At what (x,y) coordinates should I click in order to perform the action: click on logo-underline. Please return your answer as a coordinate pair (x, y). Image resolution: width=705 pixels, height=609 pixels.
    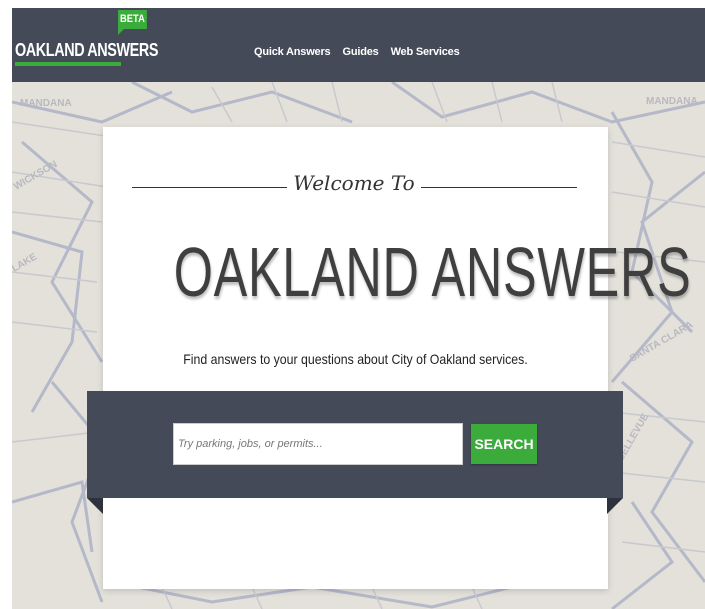
    Looking at the image, I should click on (68, 64).